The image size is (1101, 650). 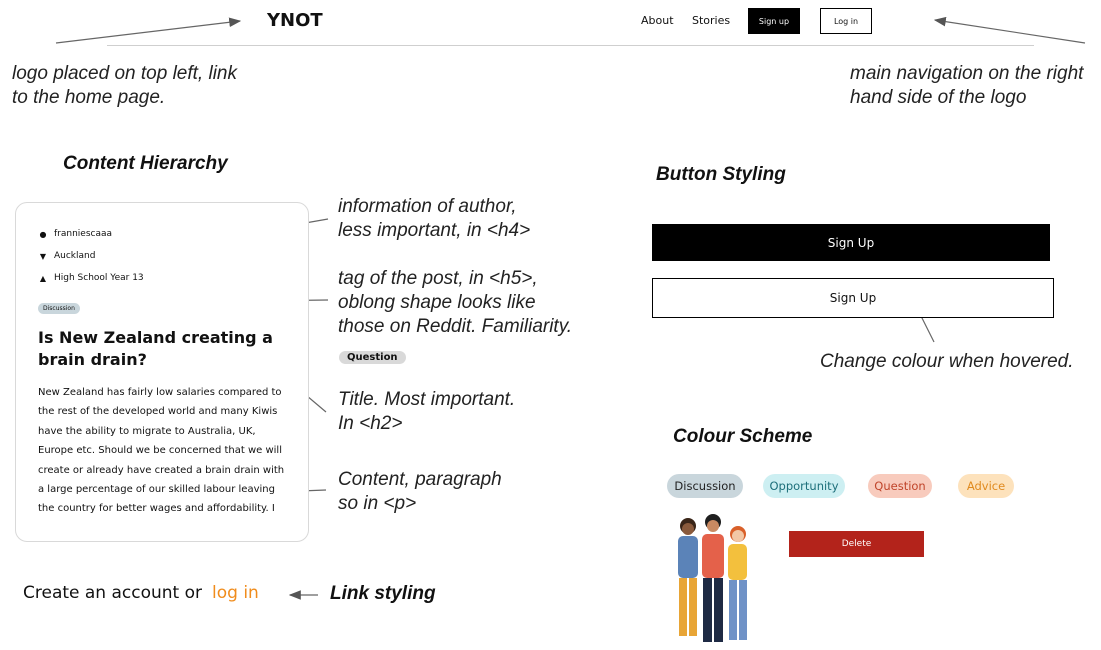 What do you see at coordinates (853, 298) in the screenshot?
I see `signup-outline-button: Sign Up` at bounding box center [853, 298].